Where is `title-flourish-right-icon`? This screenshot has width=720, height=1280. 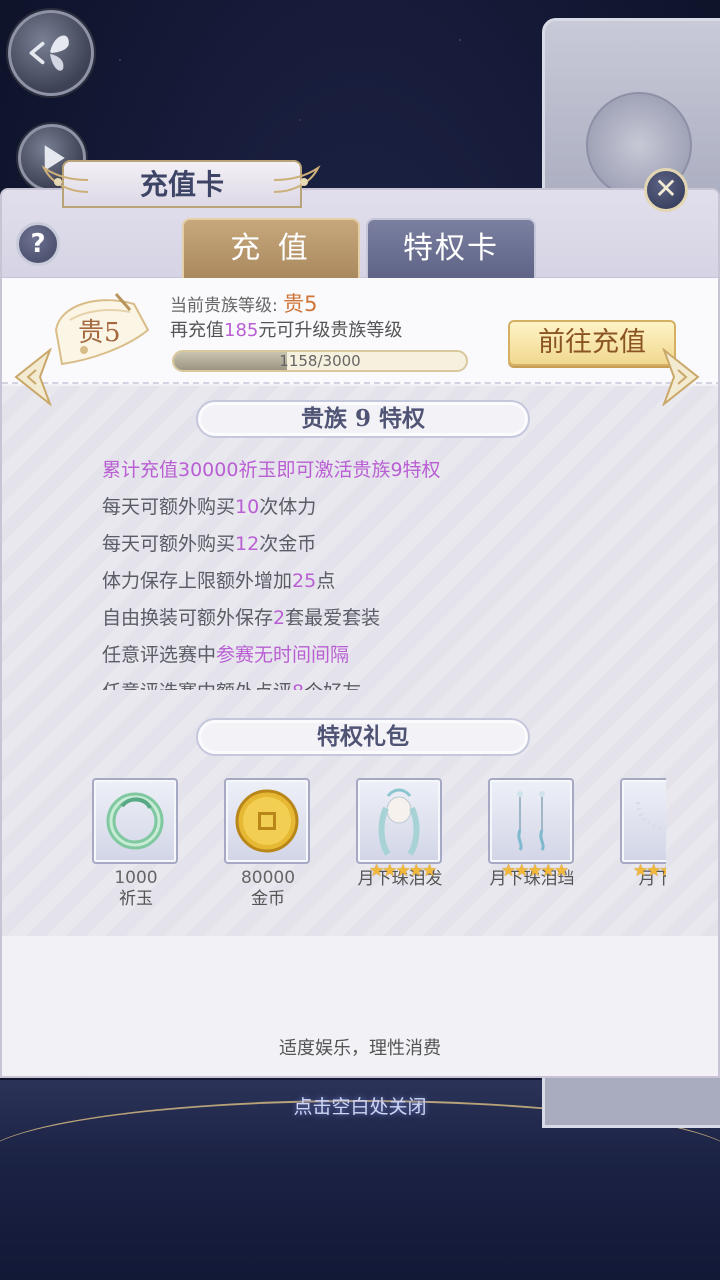 title-flourish-right-icon is located at coordinates (297, 179).